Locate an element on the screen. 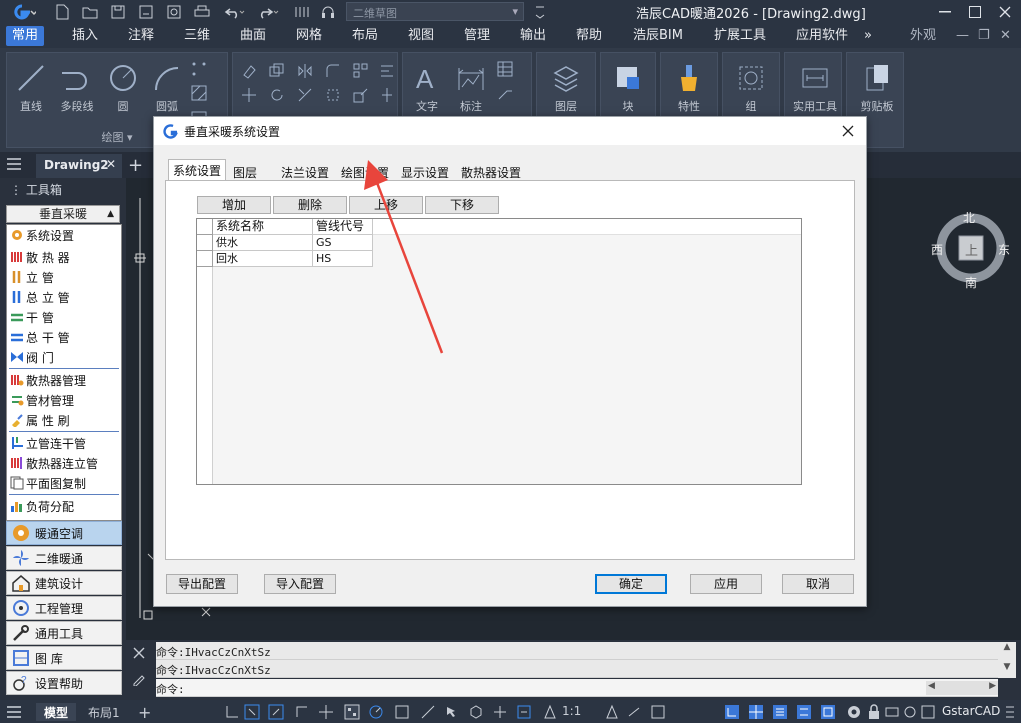 Image resolution: width=1021 pixels, height=723 pixels. open-folder-icon is located at coordinates (90, 12).